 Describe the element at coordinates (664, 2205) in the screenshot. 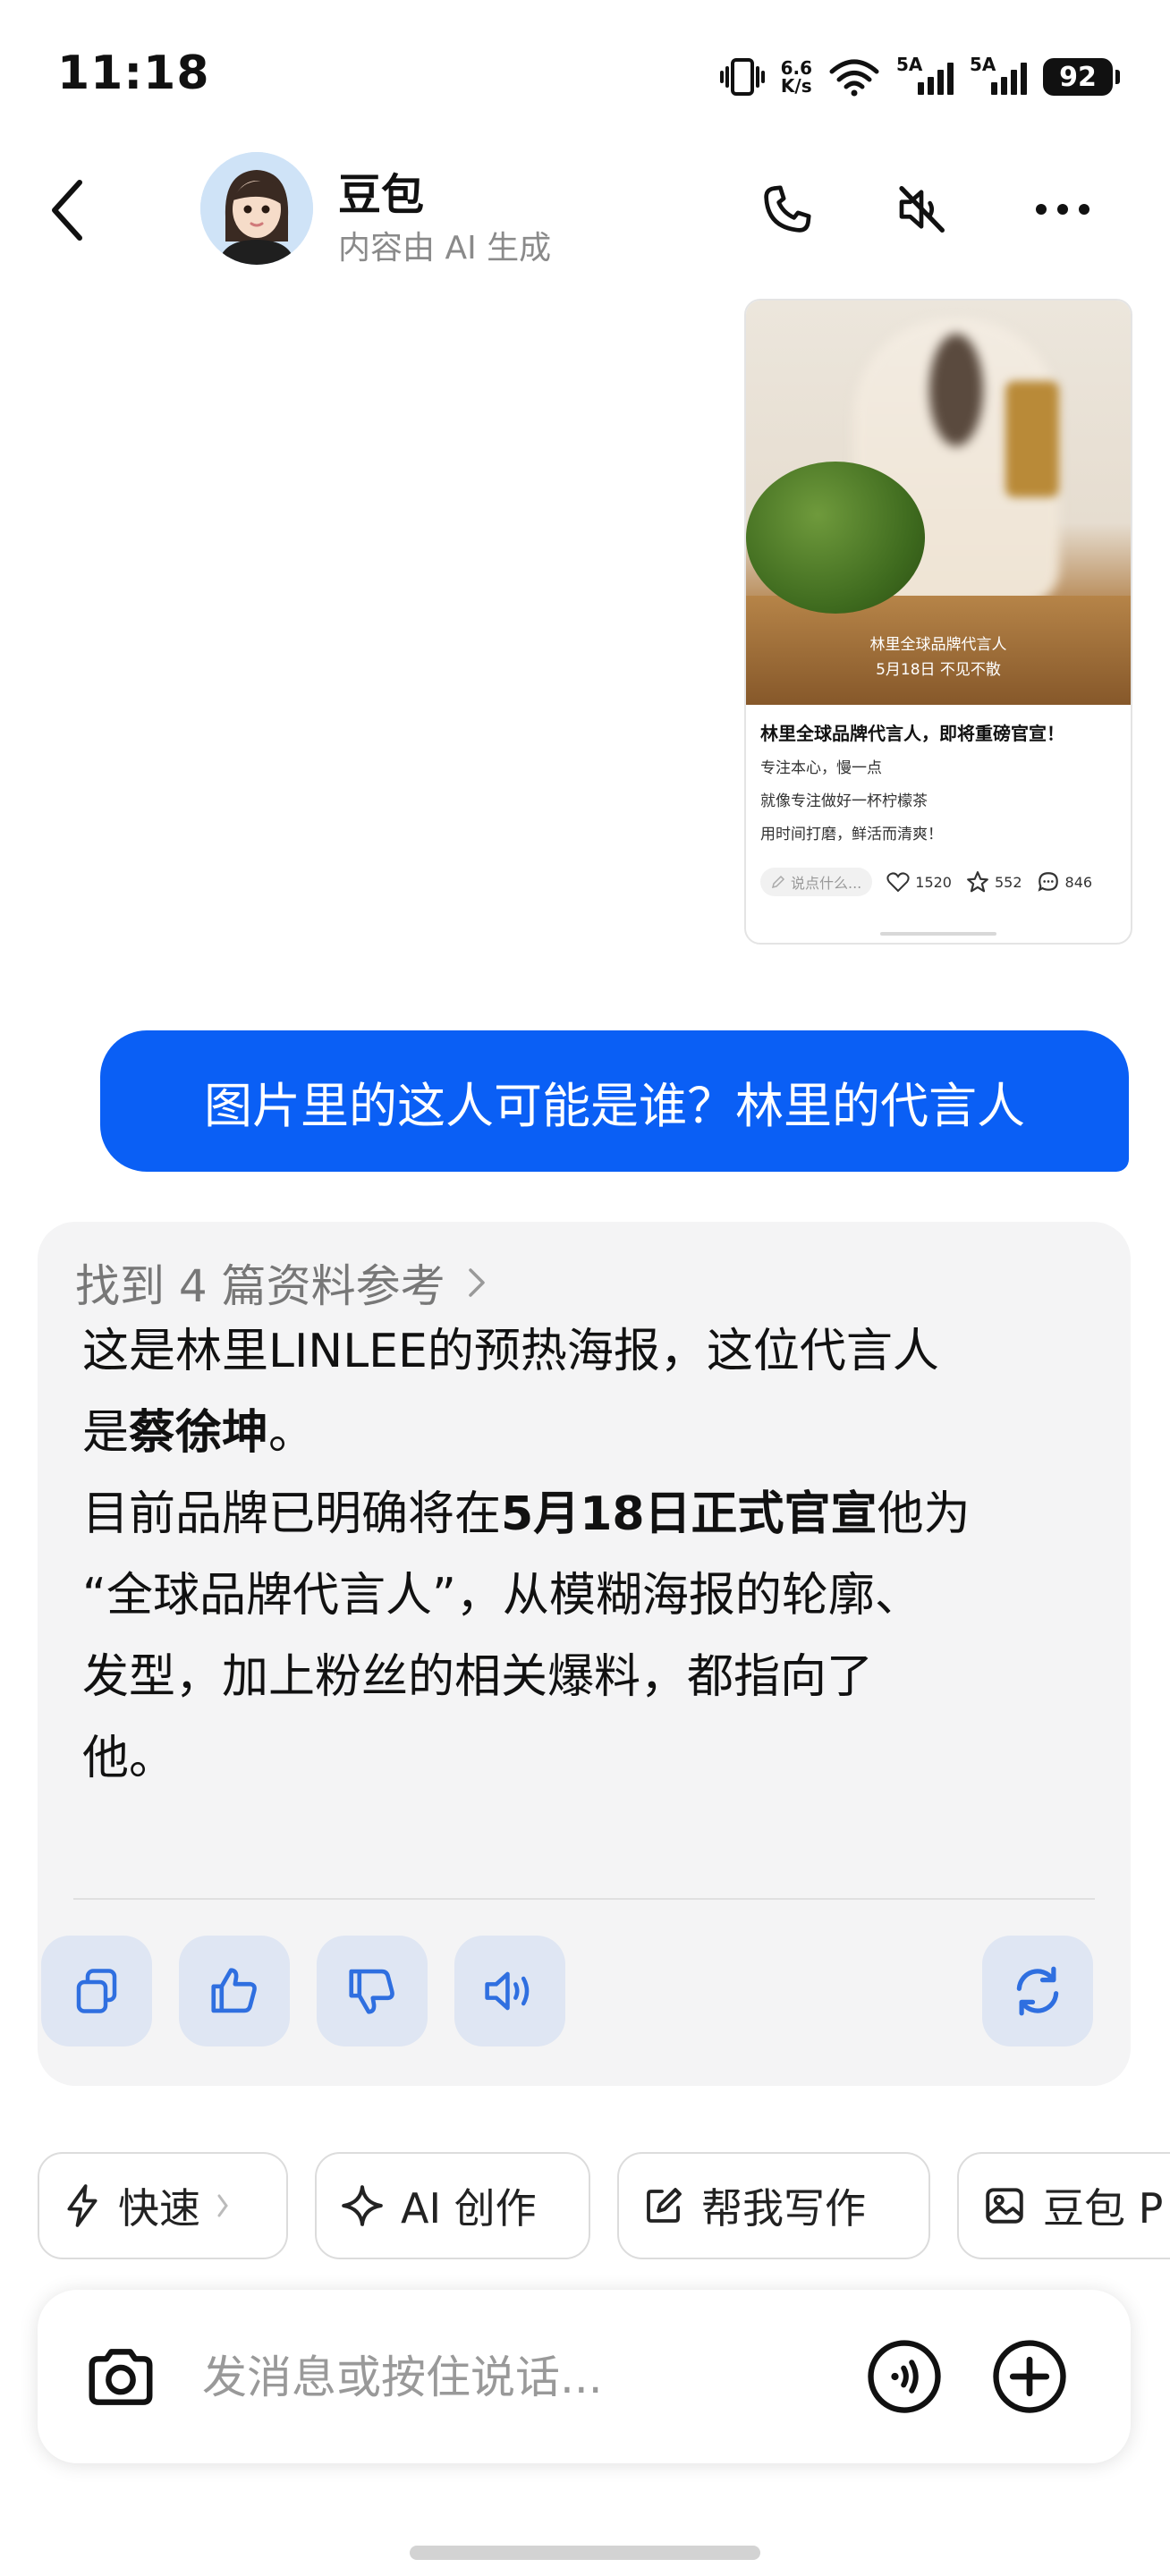

I see `edit-icon` at that location.